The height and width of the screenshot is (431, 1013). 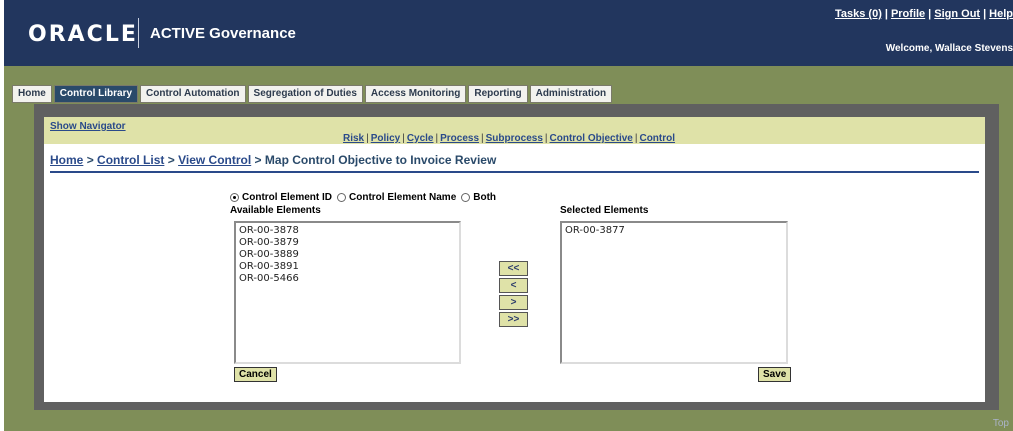 What do you see at coordinates (66, 160) in the screenshot?
I see `breadcrumb-home: Home` at bounding box center [66, 160].